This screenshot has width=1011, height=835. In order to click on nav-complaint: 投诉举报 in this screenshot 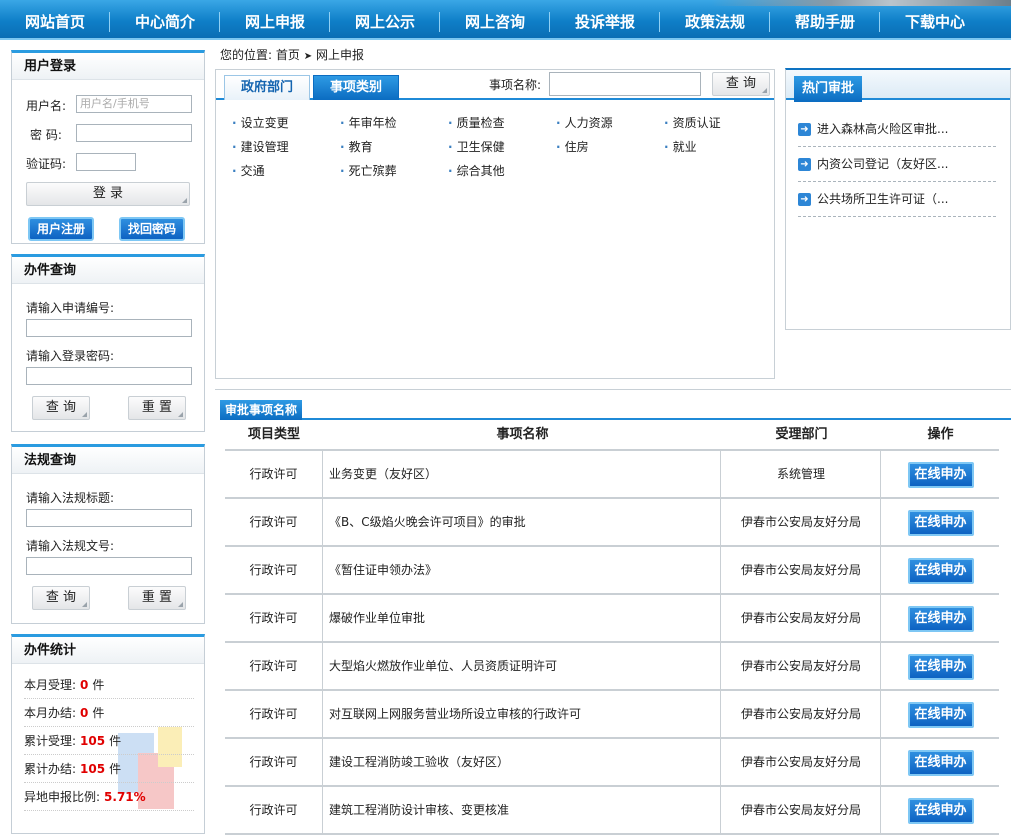, I will do `click(605, 22)`.